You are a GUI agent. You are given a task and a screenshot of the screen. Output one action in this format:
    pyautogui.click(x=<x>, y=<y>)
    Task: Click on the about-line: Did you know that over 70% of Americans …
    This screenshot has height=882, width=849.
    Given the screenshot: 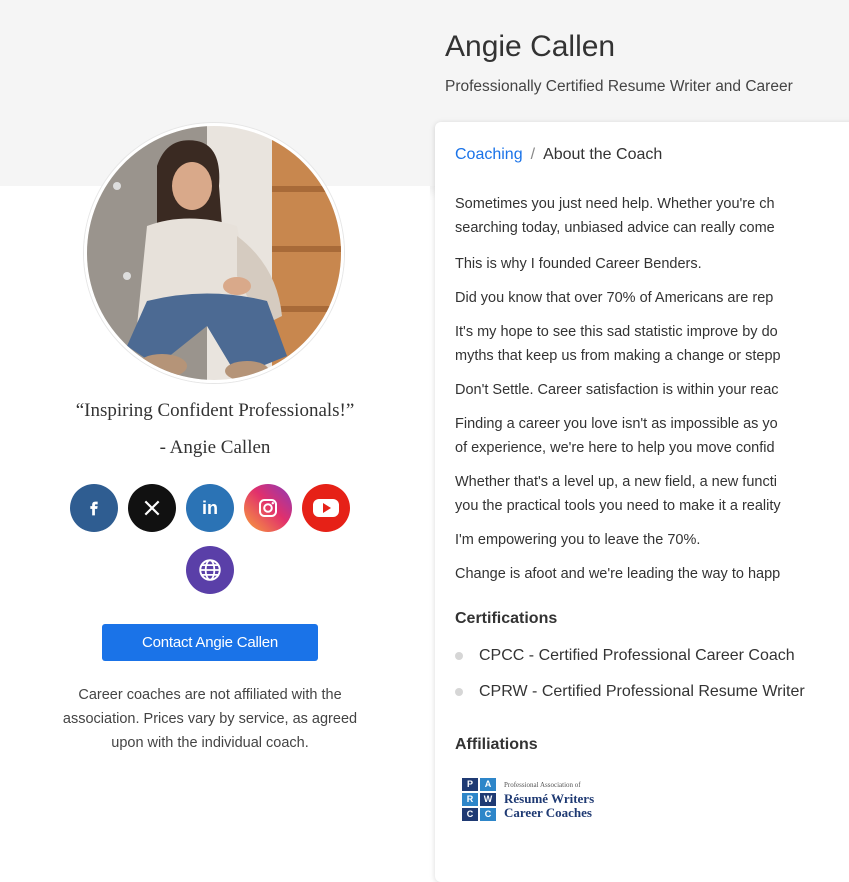 What is the action you would take?
    pyautogui.click(x=614, y=298)
    